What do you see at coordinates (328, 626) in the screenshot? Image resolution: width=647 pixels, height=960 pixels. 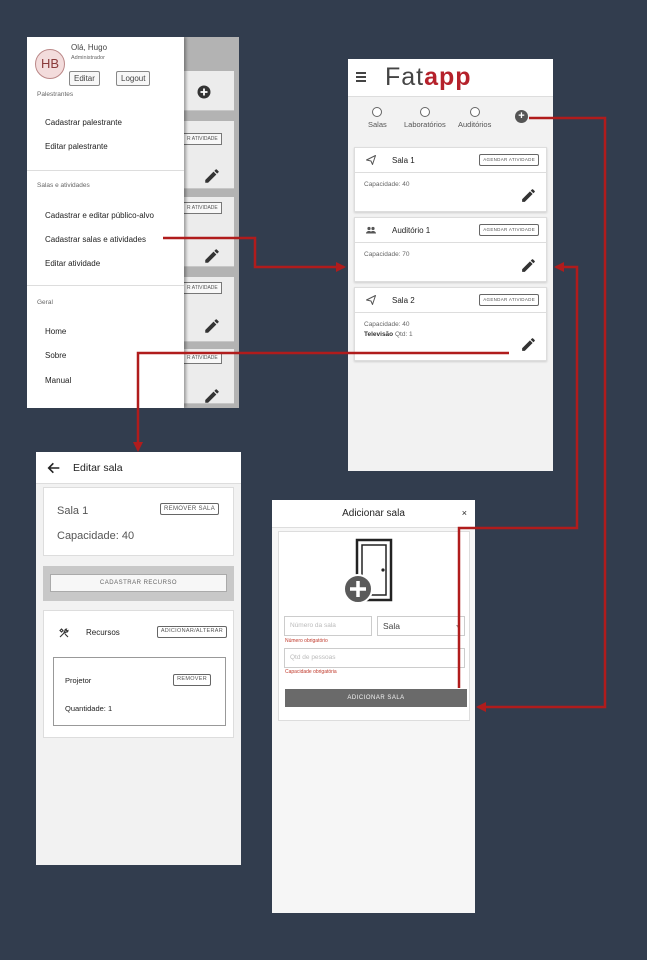 I see `room-number-input: Número da sala` at bounding box center [328, 626].